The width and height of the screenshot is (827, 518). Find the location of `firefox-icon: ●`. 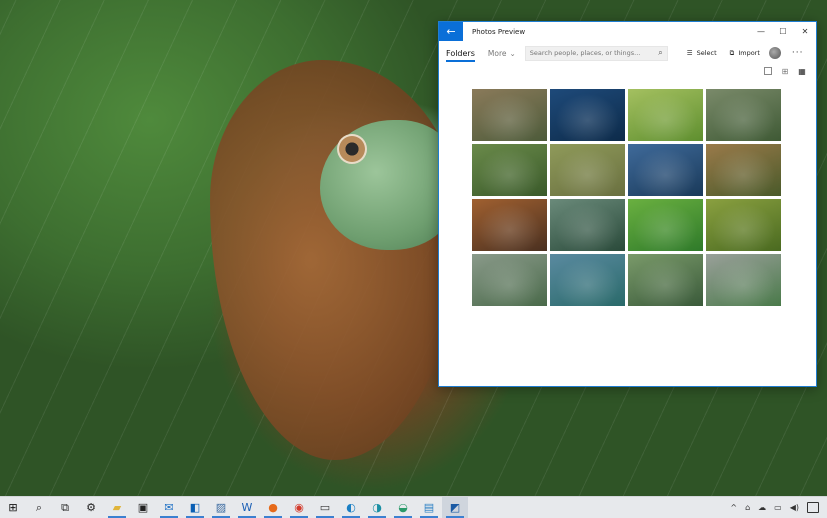

firefox-icon: ● is located at coordinates (273, 507).